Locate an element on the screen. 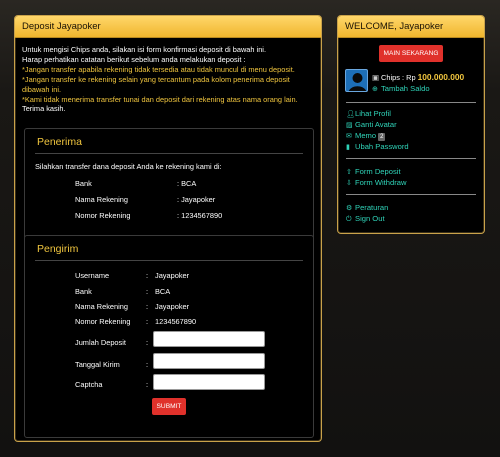  sidebar-item-label: Memo is located at coordinates (366, 135).